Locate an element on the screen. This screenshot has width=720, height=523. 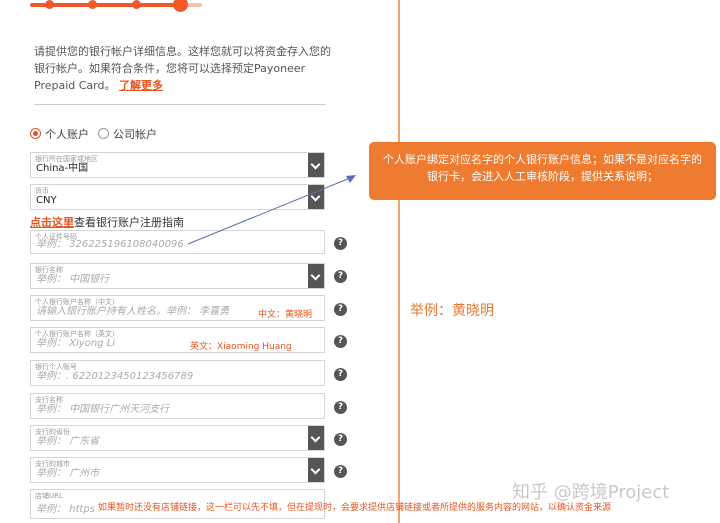
example-name: 举例：黄晓明 is located at coordinates (452, 311).